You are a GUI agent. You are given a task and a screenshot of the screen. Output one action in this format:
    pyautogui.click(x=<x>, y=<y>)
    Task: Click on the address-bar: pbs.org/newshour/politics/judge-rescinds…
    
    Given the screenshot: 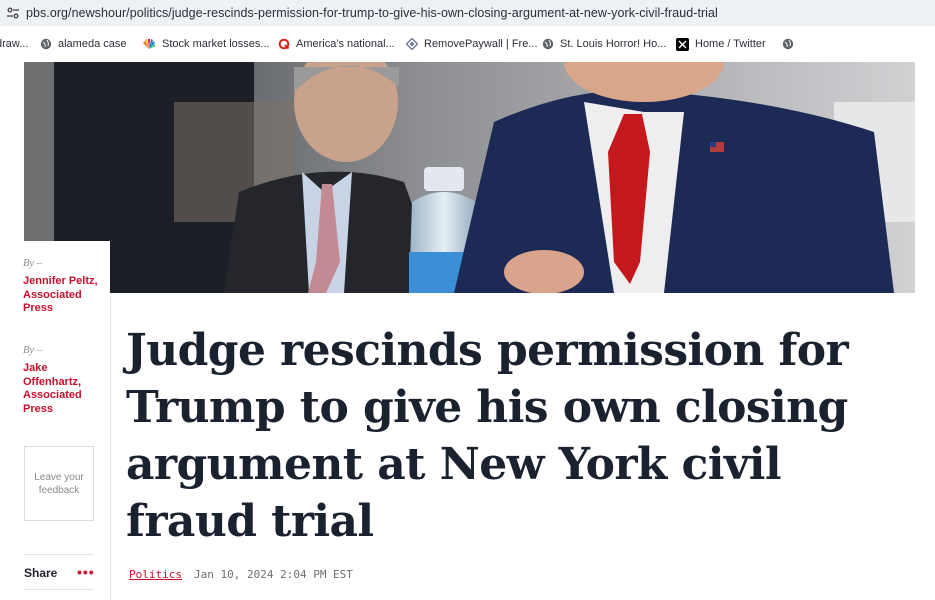 What is the action you would take?
    pyautogui.click(x=467, y=13)
    